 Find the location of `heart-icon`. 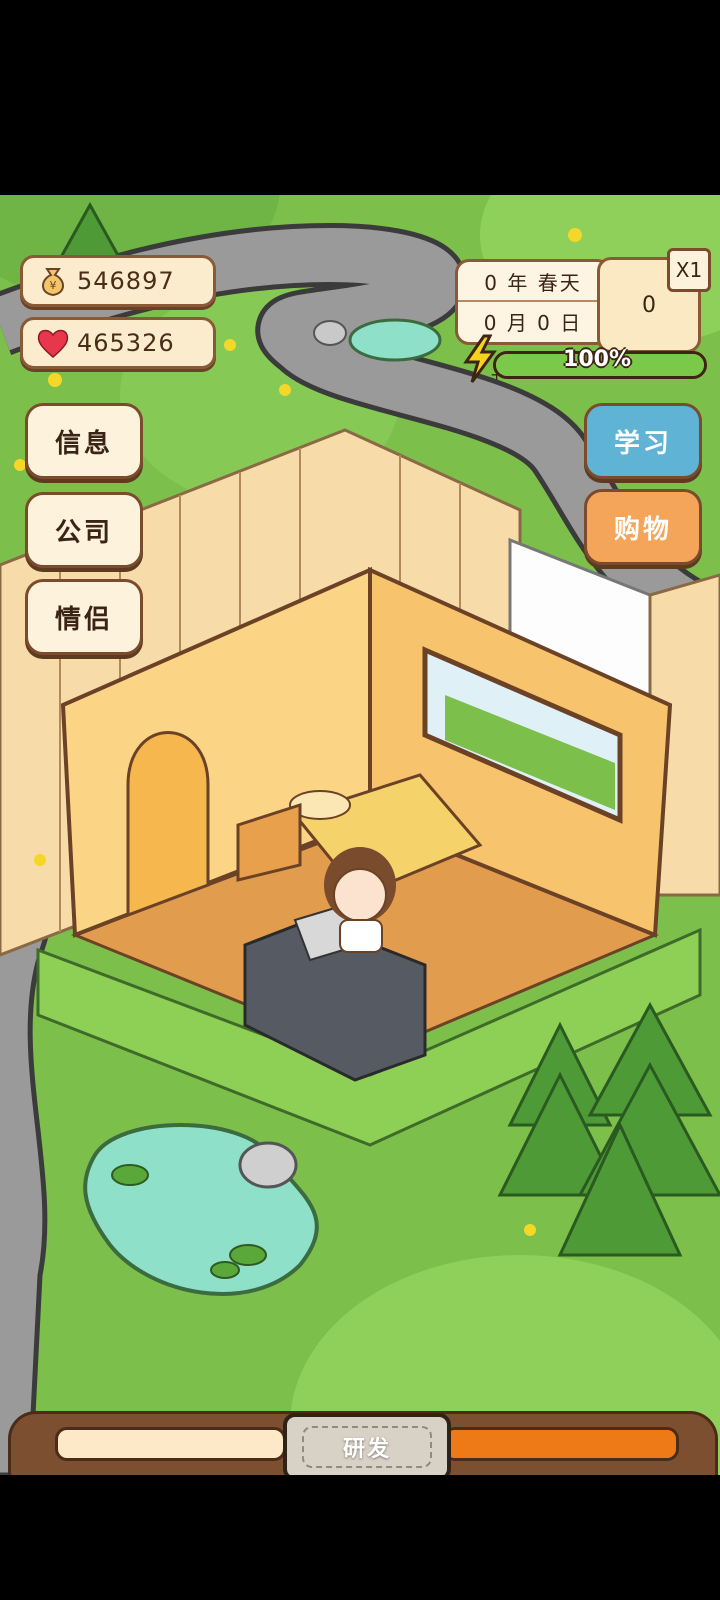

heart-icon is located at coordinates (53, 343).